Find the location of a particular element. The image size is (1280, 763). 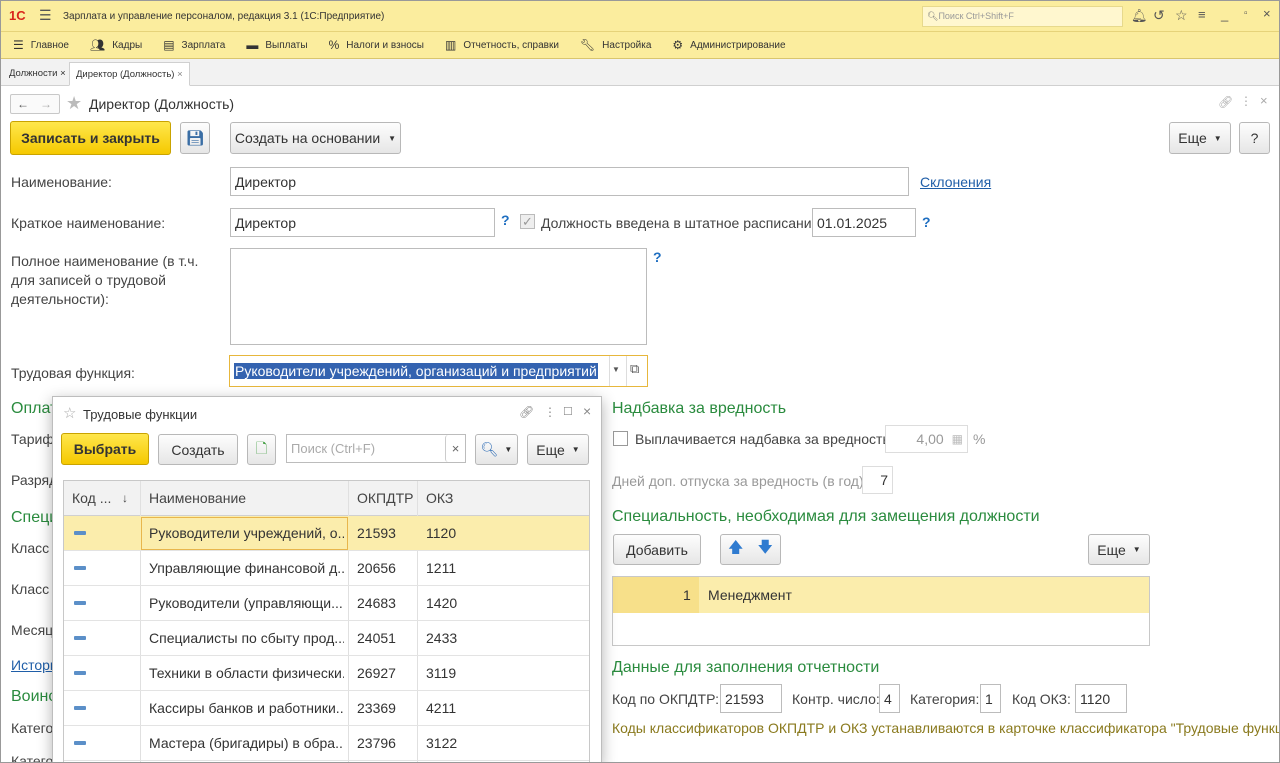

column-header-okz: ОКЗ is located at coordinates (439, 498).